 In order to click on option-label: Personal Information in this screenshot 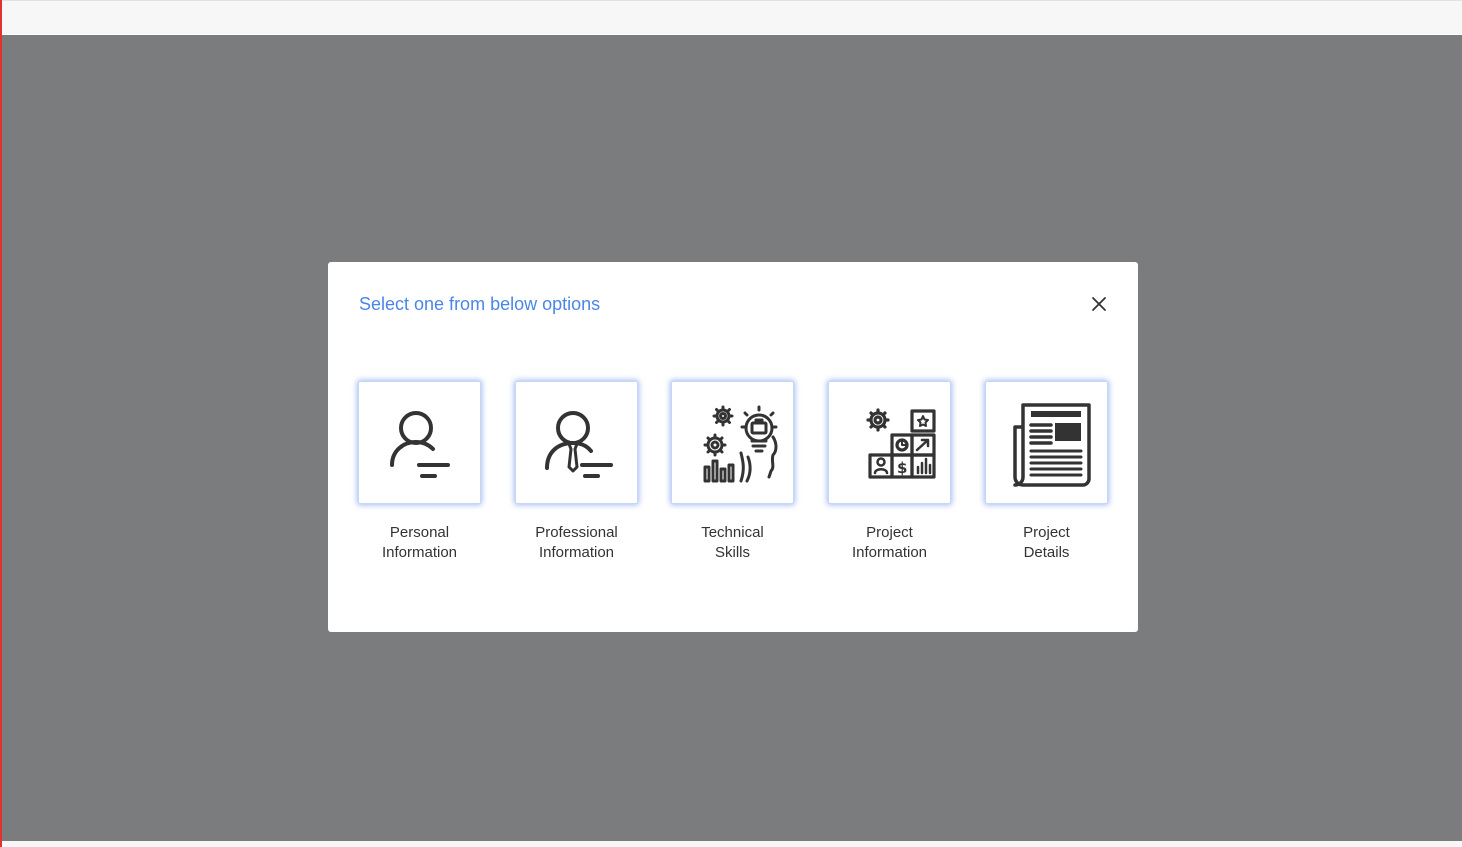, I will do `click(419, 542)`.